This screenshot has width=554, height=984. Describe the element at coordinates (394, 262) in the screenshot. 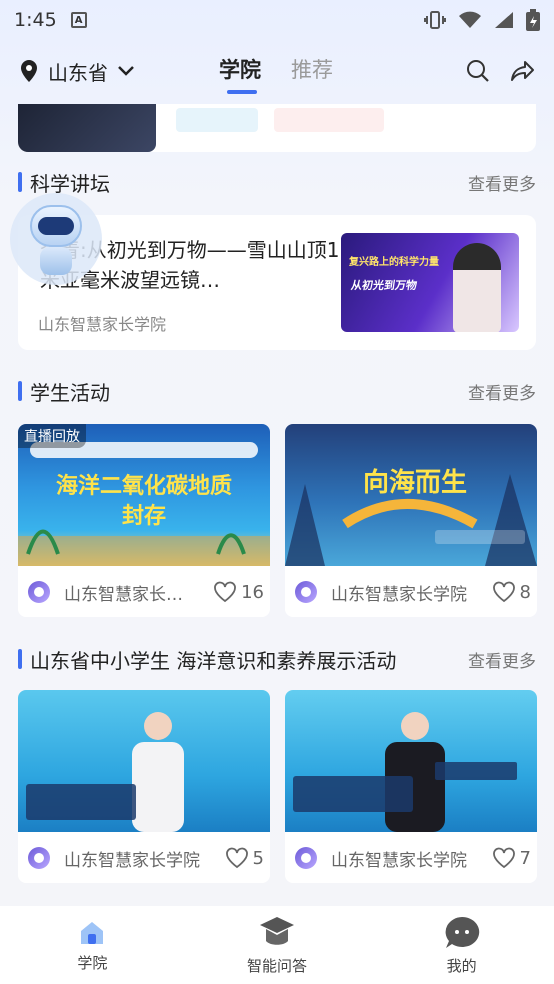

I see `thumb-caption: 复兴路上的科学力量` at that location.